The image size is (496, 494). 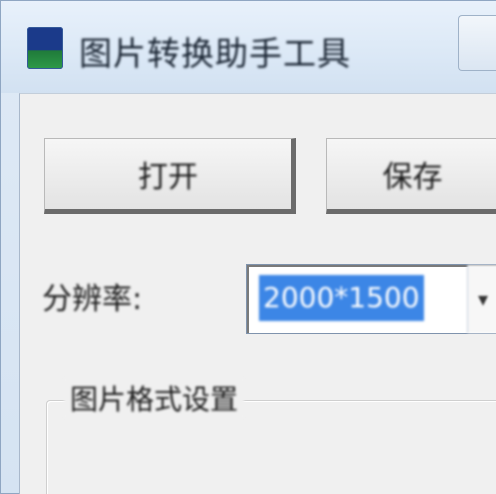 What do you see at coordinates (341, 298) in the screenshot?
I see `resolution-selected-value: 2000*1500` at bounding box center [341, 298].